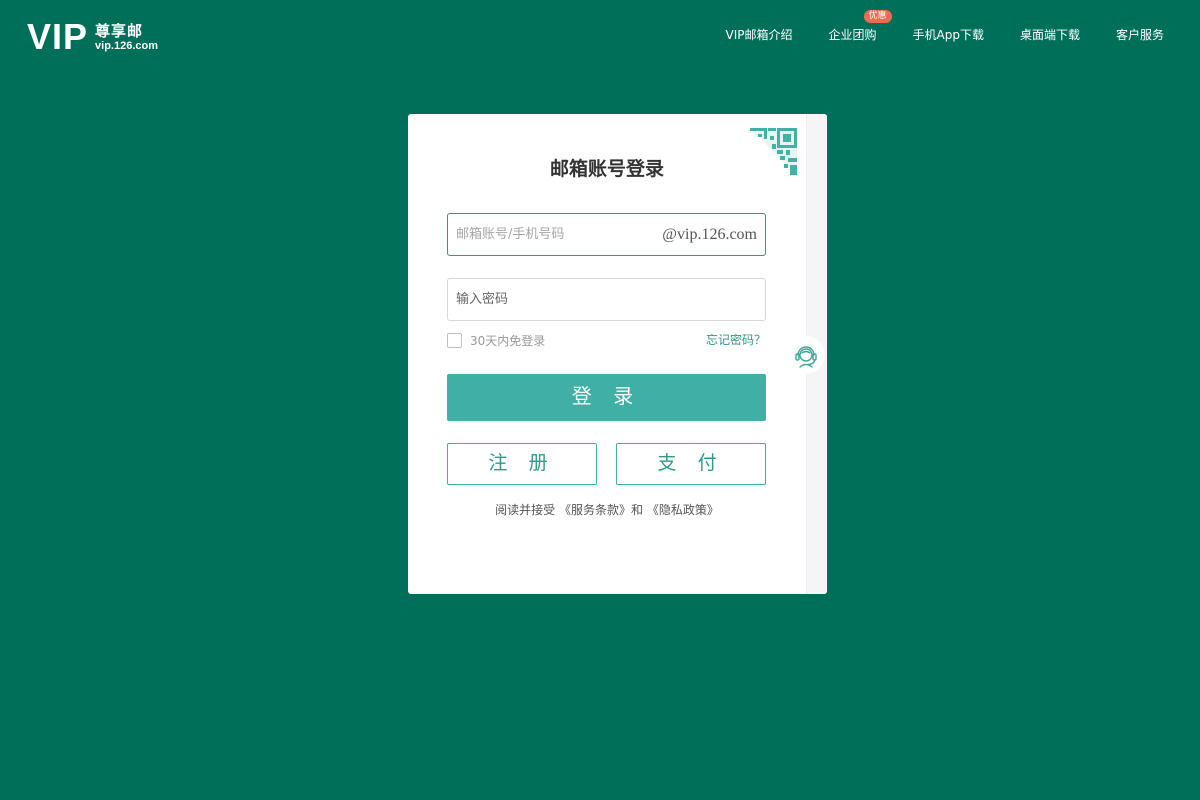  Describe the element at coordinates (683, 510) in the screenshot. I see `privacy-policy-link: 《隐私政策》` at that location.